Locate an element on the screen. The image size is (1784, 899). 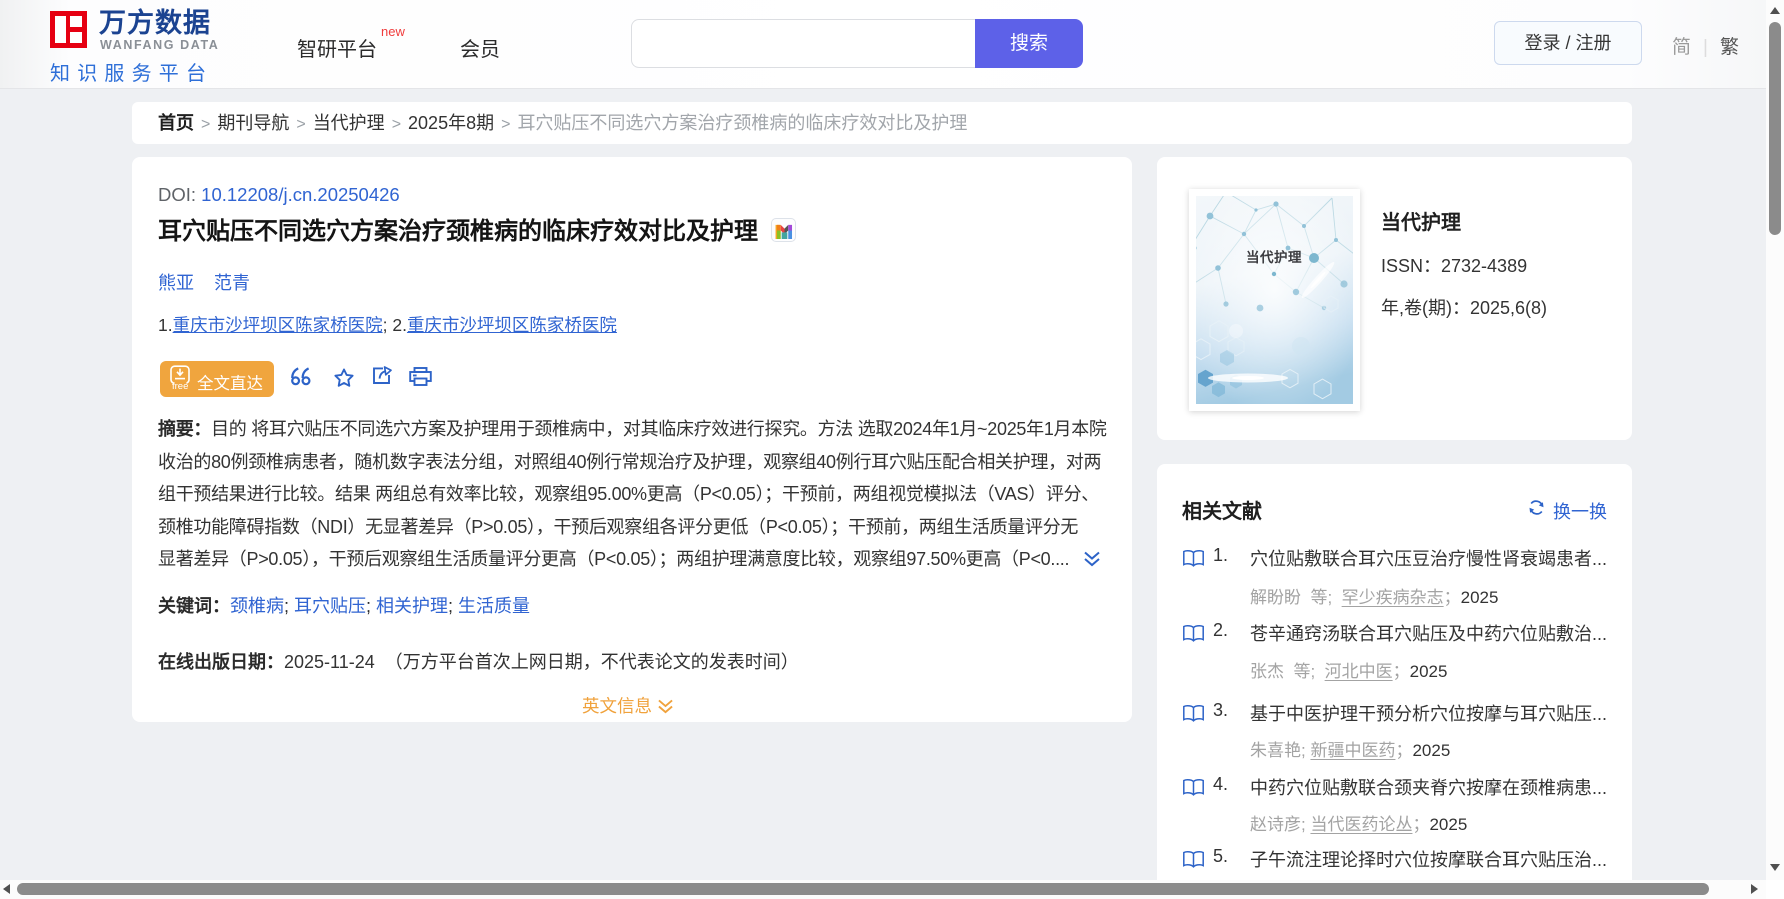
svg-text: free is located at coordinates (180, 386).